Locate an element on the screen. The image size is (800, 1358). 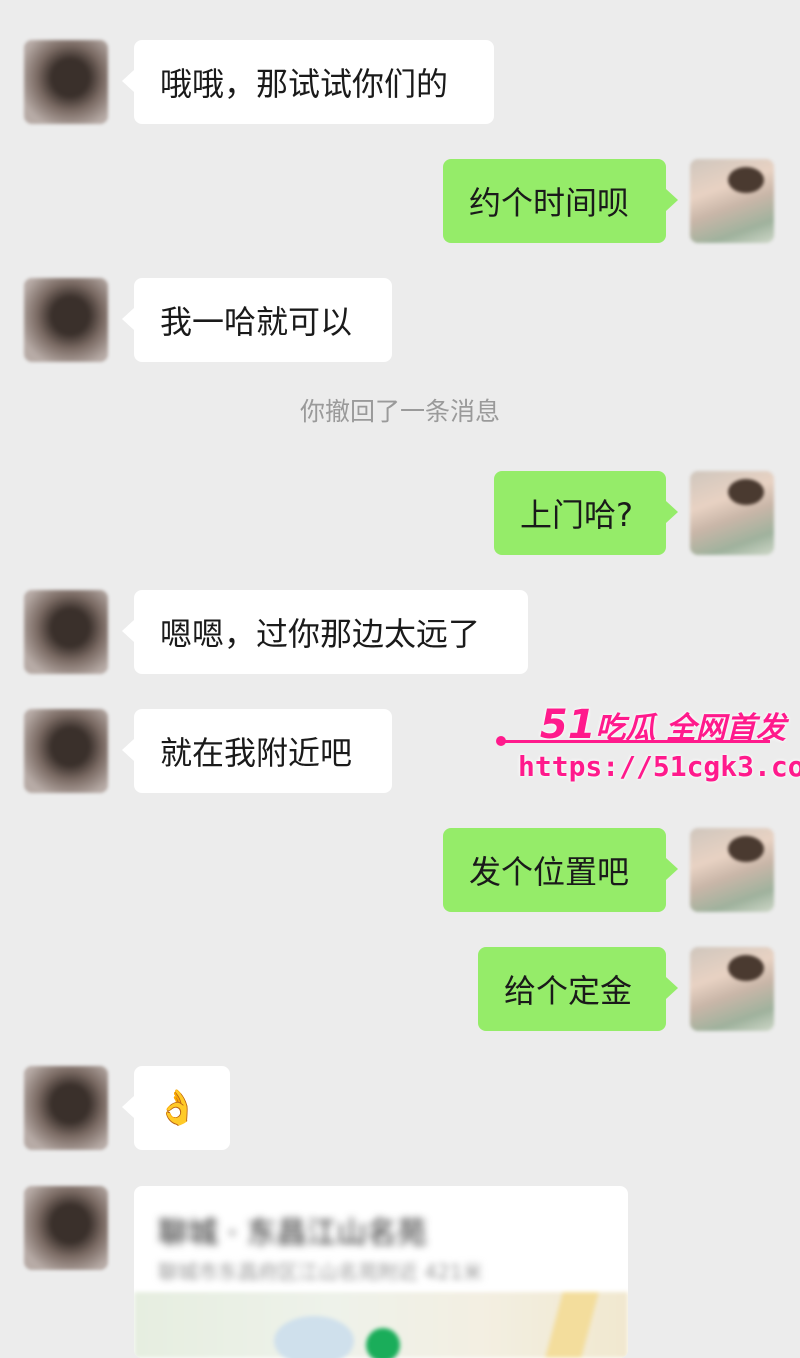
message-text: 哦哦，那试试你们的 is located at coordinates (304, 84).